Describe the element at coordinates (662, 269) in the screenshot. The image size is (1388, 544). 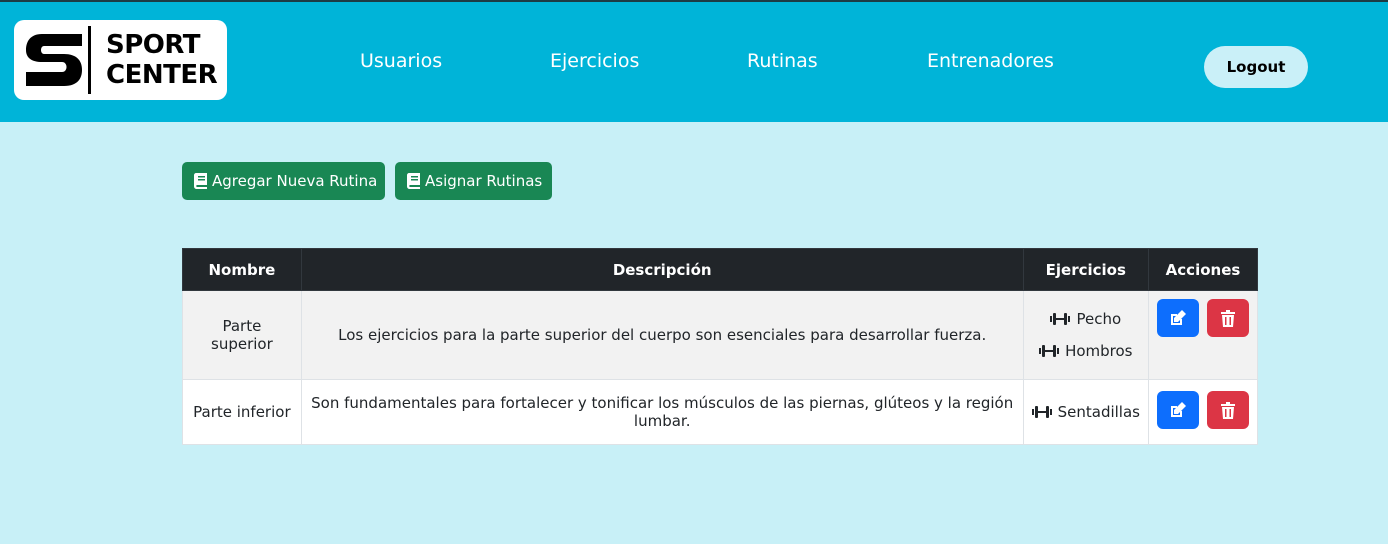
I see `header-descripcion: Descripción` at that location.